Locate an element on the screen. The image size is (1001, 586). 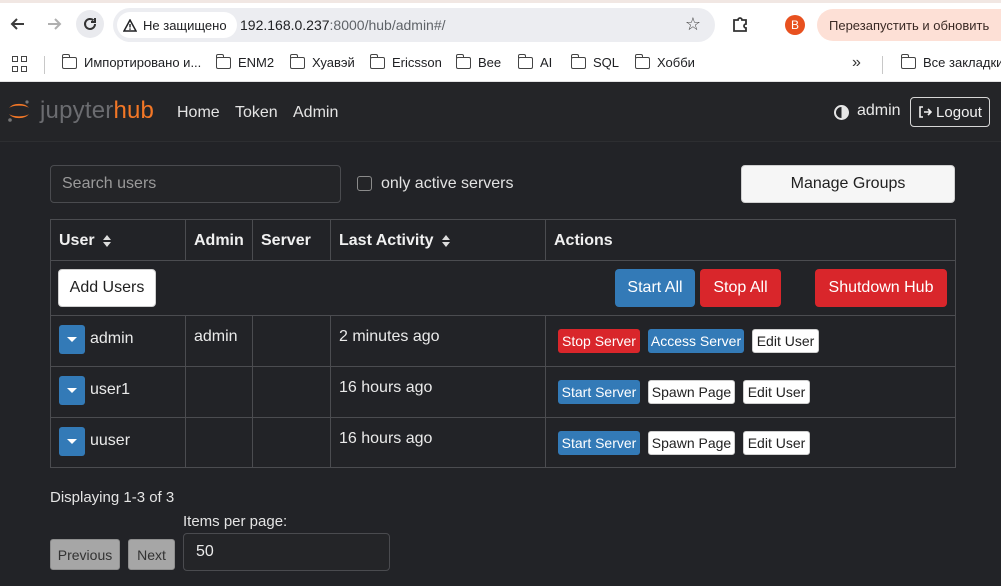
bookmark-label: Bee is located at coordinates (490, 62).